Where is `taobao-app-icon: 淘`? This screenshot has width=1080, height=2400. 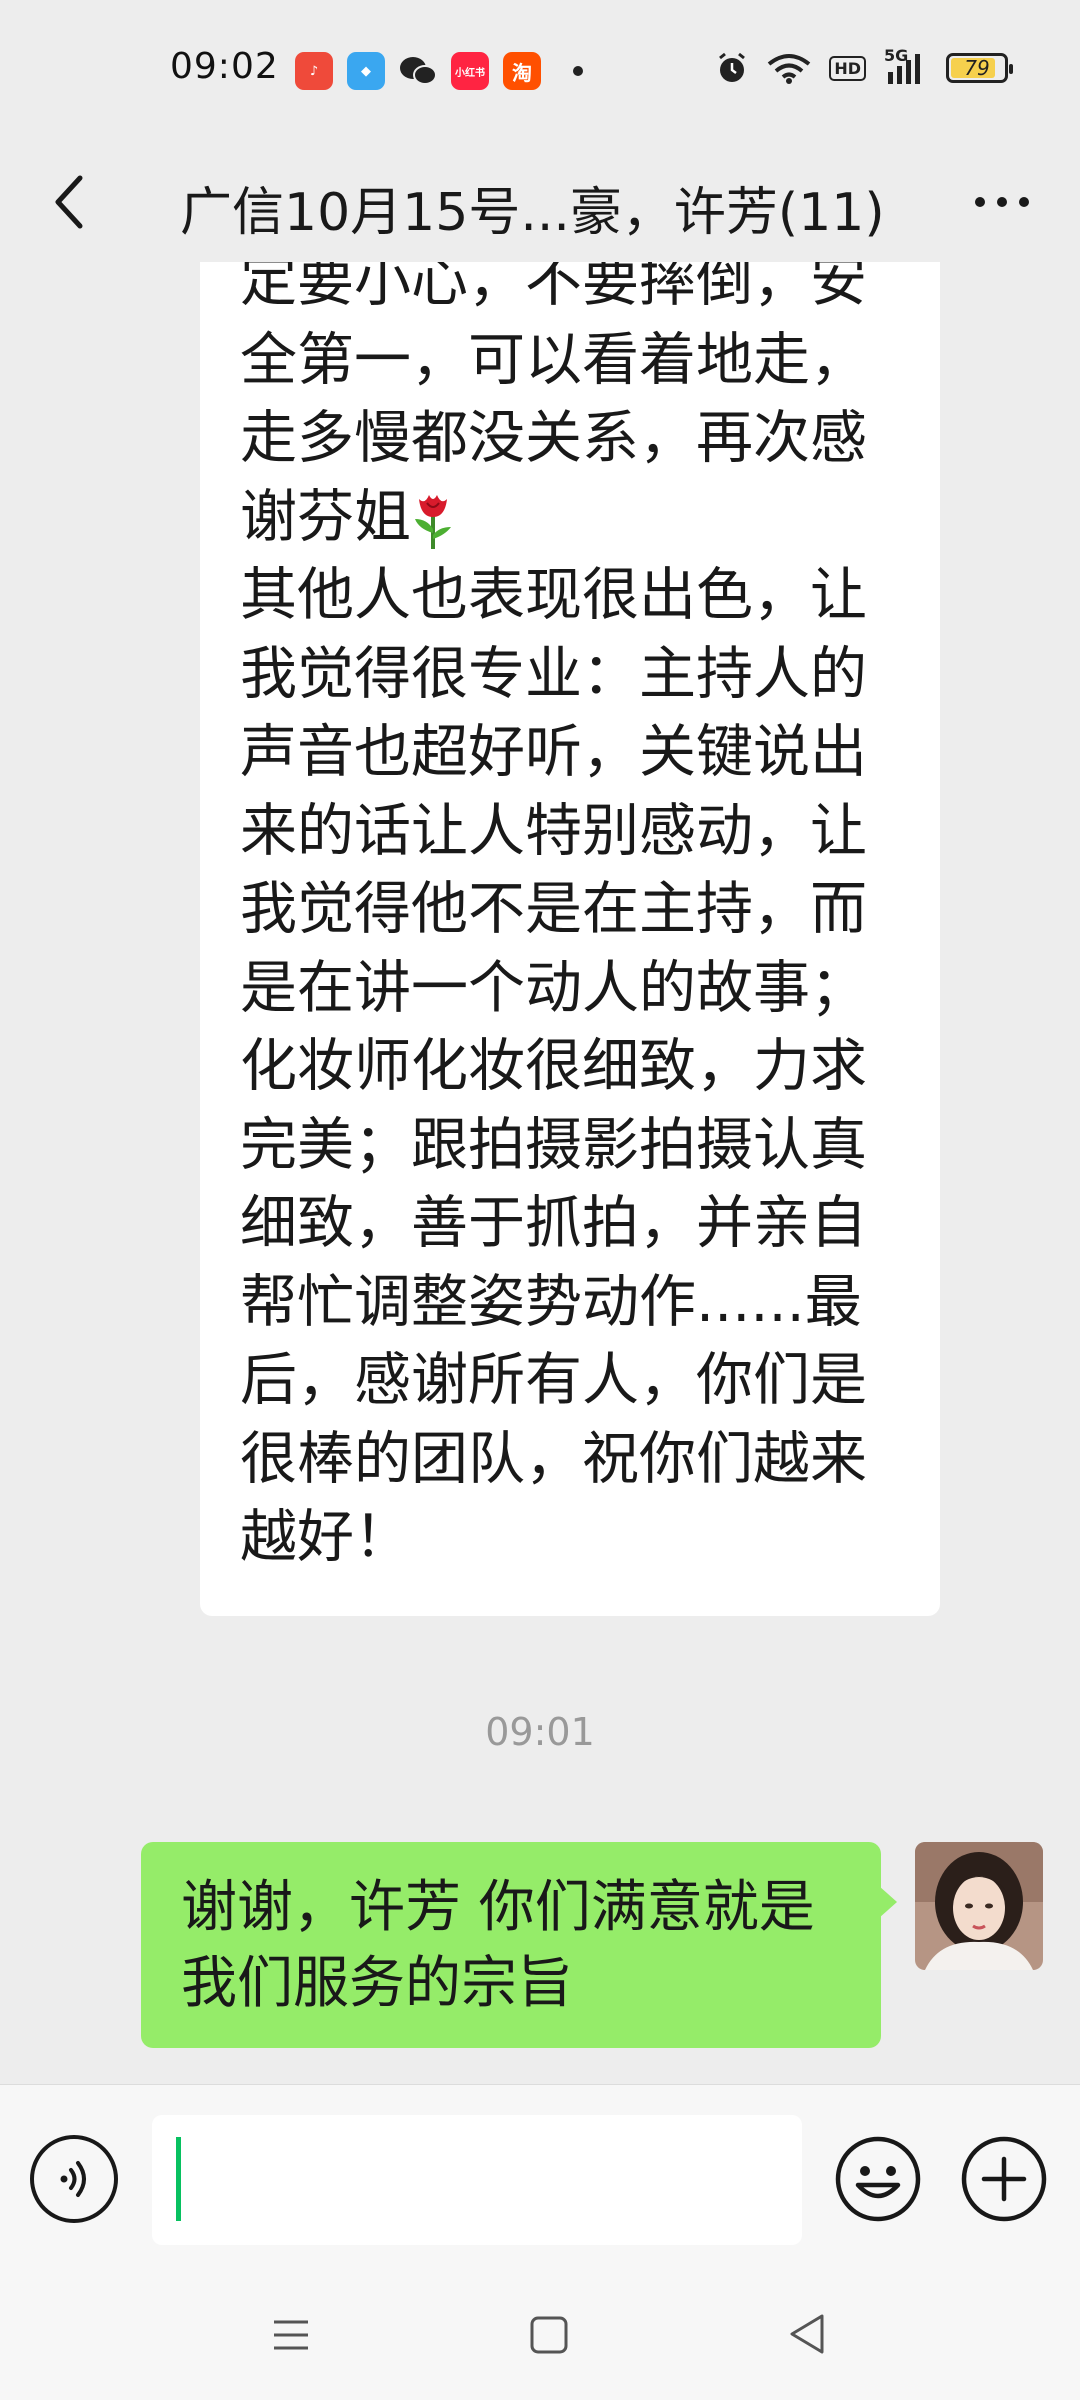 taobao-app-icon: 淘 is located at coordinates (522, 71).